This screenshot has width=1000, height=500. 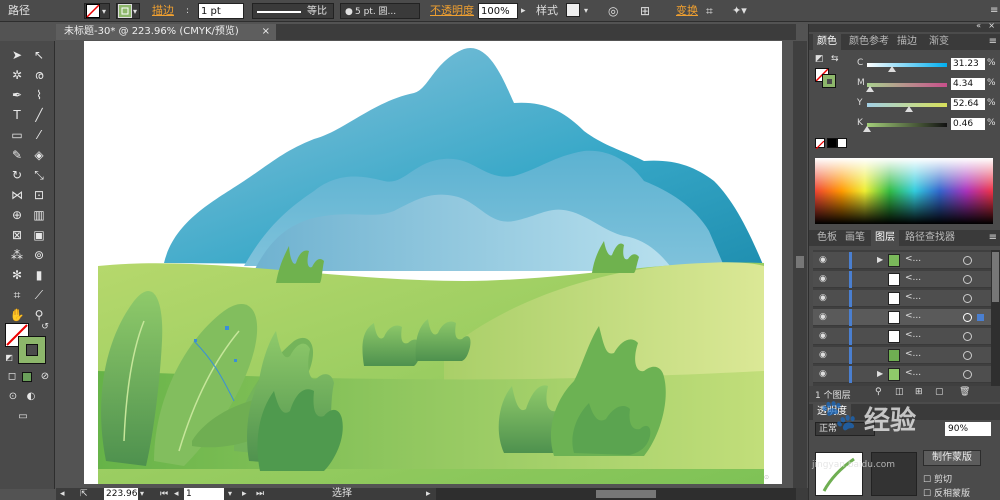 I want to click on align-icon: ⊞, so click(x=645, y=11).